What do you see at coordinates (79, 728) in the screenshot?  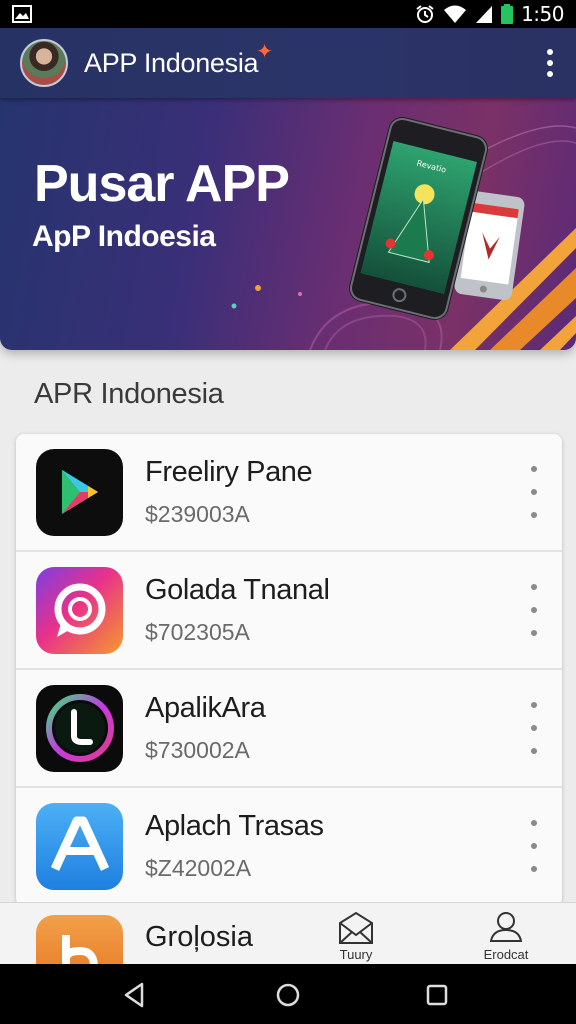 I see `ring-l-icon` at bounding box center [79, 728].